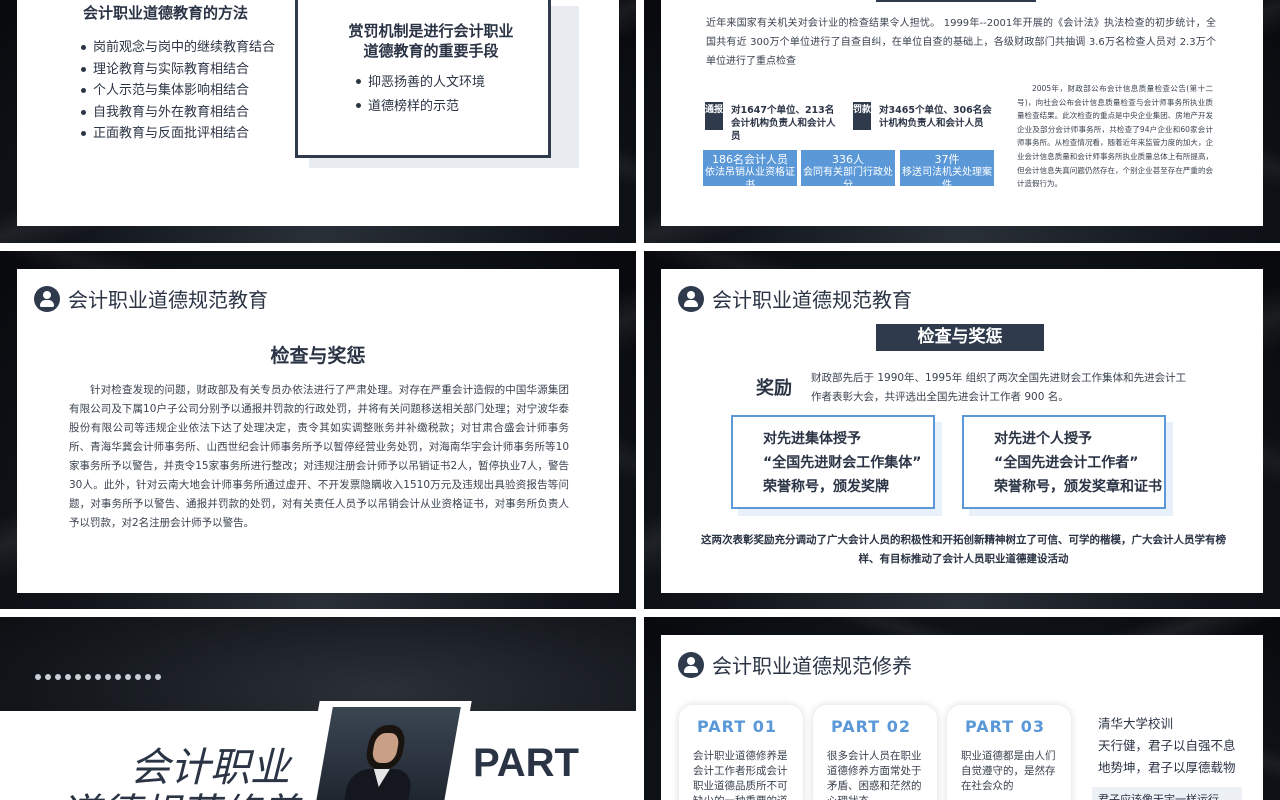 Image resolution: width=1280 pixels, height=800 pixels. Describe the element at coordinates (740, 775) in the screenshot. I see `part-text: 会计职业道德修养是会计工作者形成会计职业道德品质所不可缺少的一种重要的道` at that location.